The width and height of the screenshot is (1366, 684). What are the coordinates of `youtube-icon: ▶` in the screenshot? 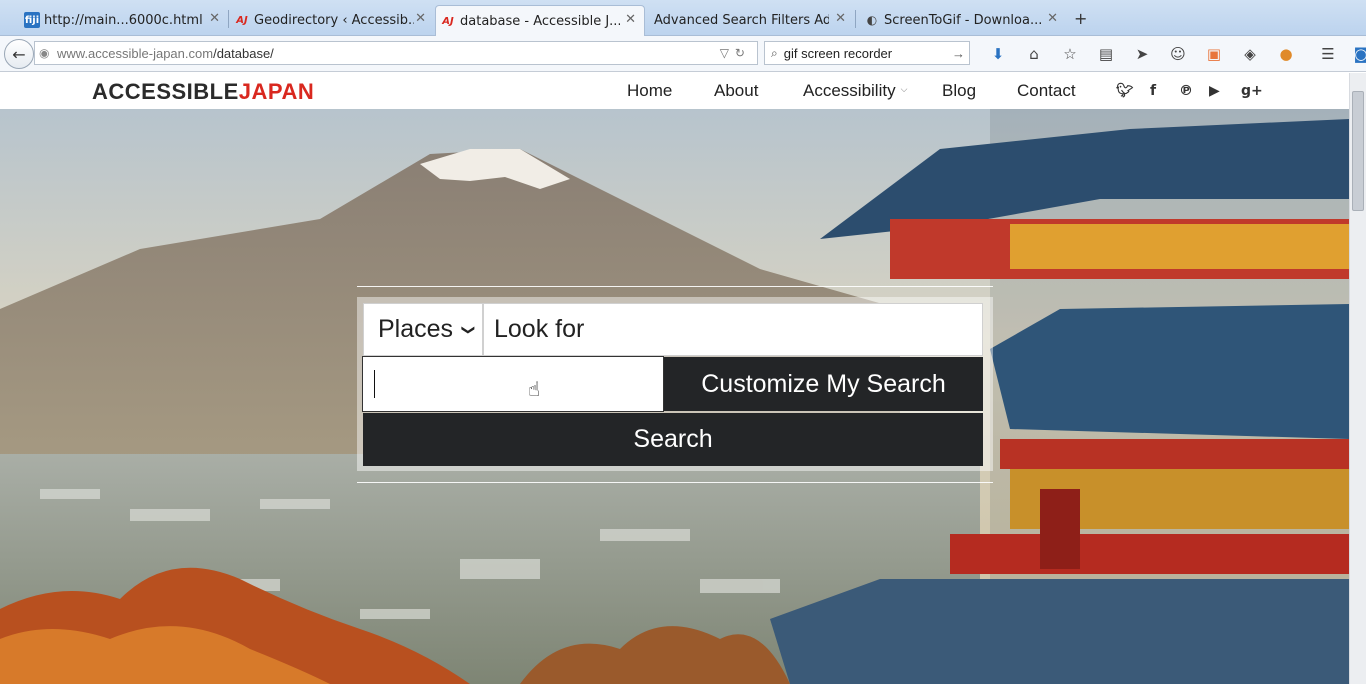 It's located at (1214, 91).